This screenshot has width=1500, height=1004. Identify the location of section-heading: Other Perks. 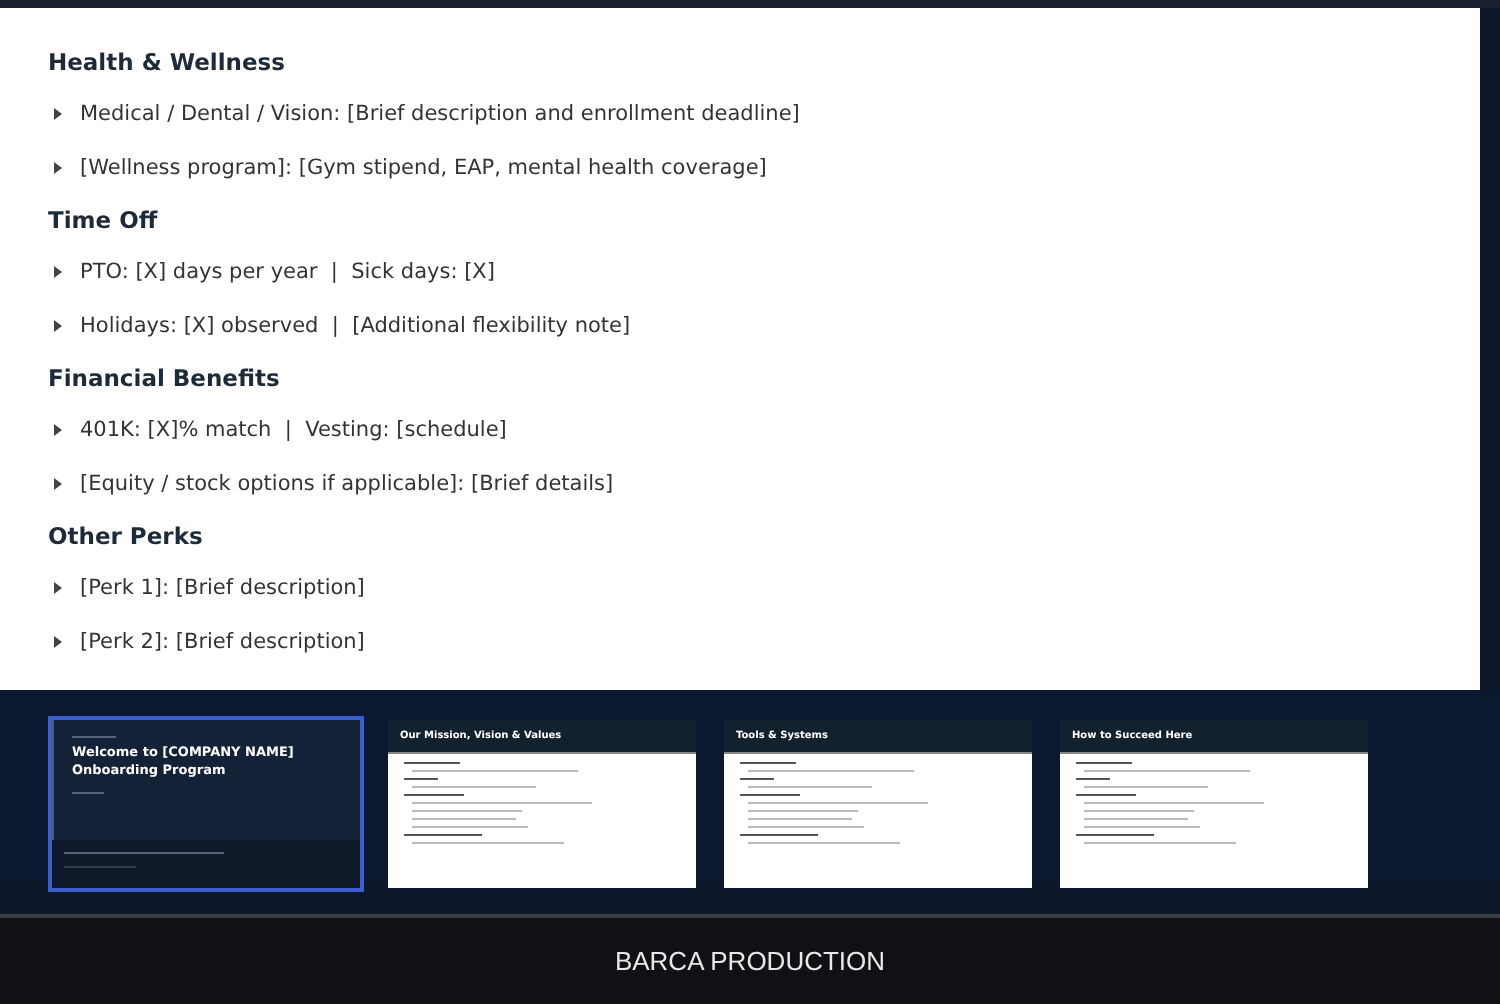
(126, 537).